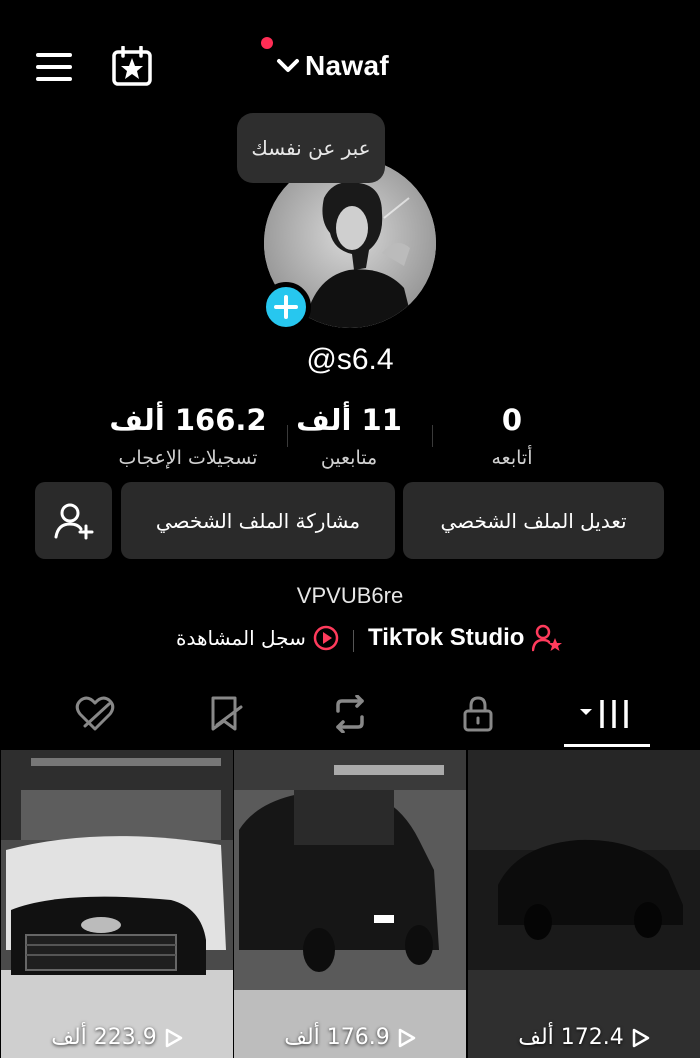  I want to click on stat-followers: 11 ألف متابعين, so click(349, 436).